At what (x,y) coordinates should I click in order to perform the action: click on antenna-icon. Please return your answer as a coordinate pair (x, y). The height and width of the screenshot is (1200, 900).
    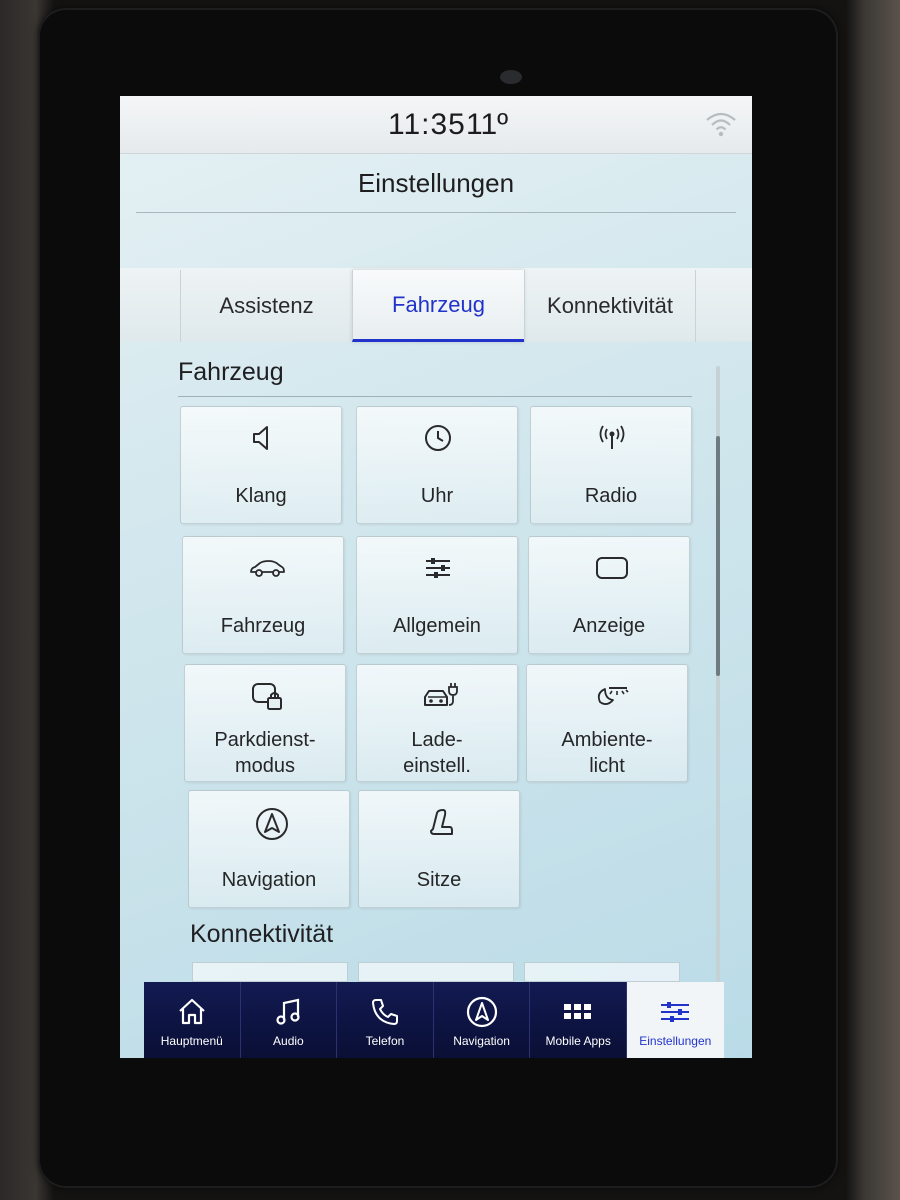
    Looking at the image, I should click on (612, 438).